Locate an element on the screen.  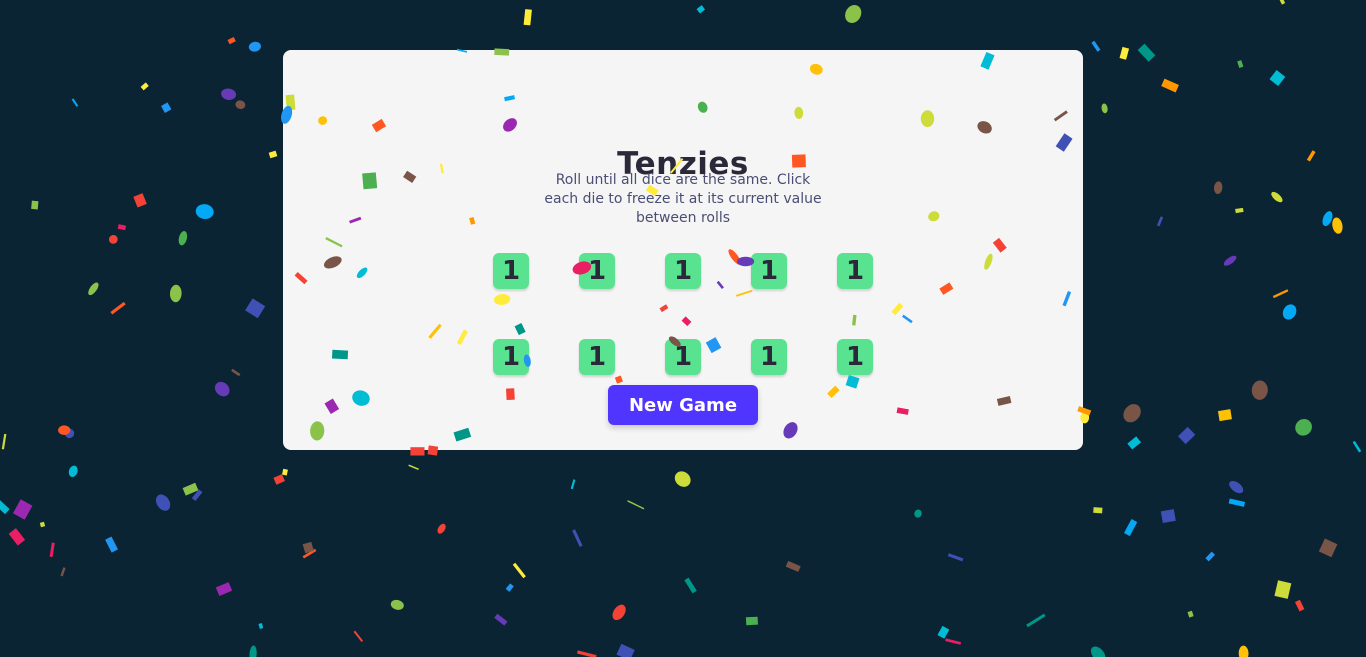
dice-grid: 1 1 1 1 1 1 1 1 1 1 is located at coordinates (683, 314).